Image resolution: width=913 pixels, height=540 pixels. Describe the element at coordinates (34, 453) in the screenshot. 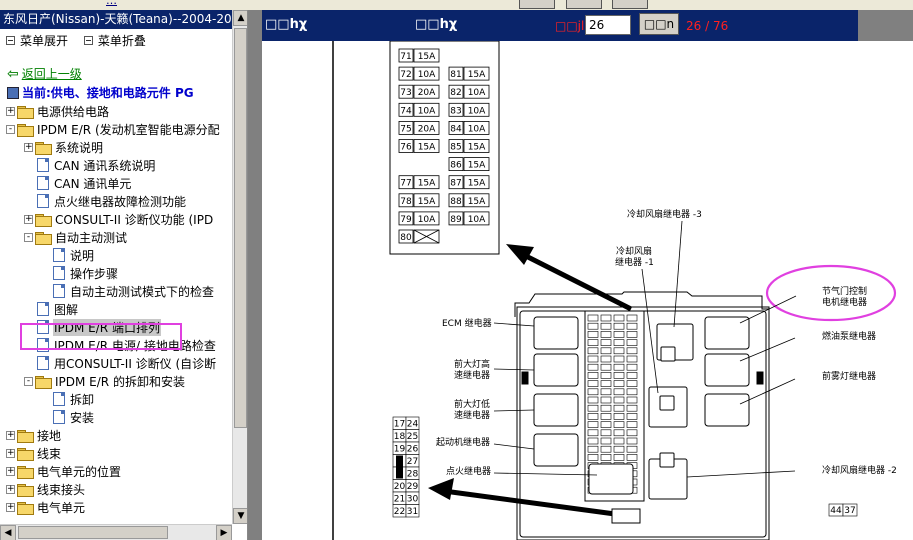

I see `tree-item: + 线束` at that location.